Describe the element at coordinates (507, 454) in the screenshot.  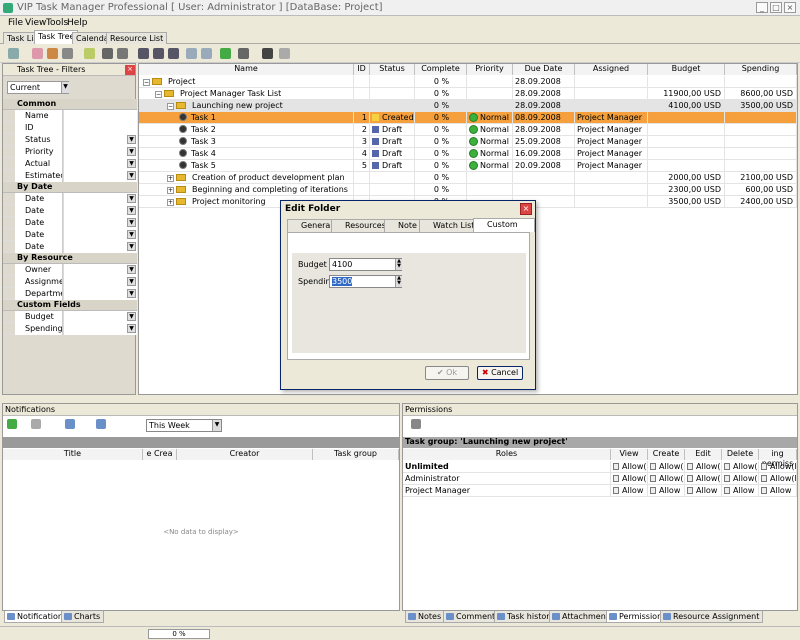
I see `col-roles: Roles` at that location.